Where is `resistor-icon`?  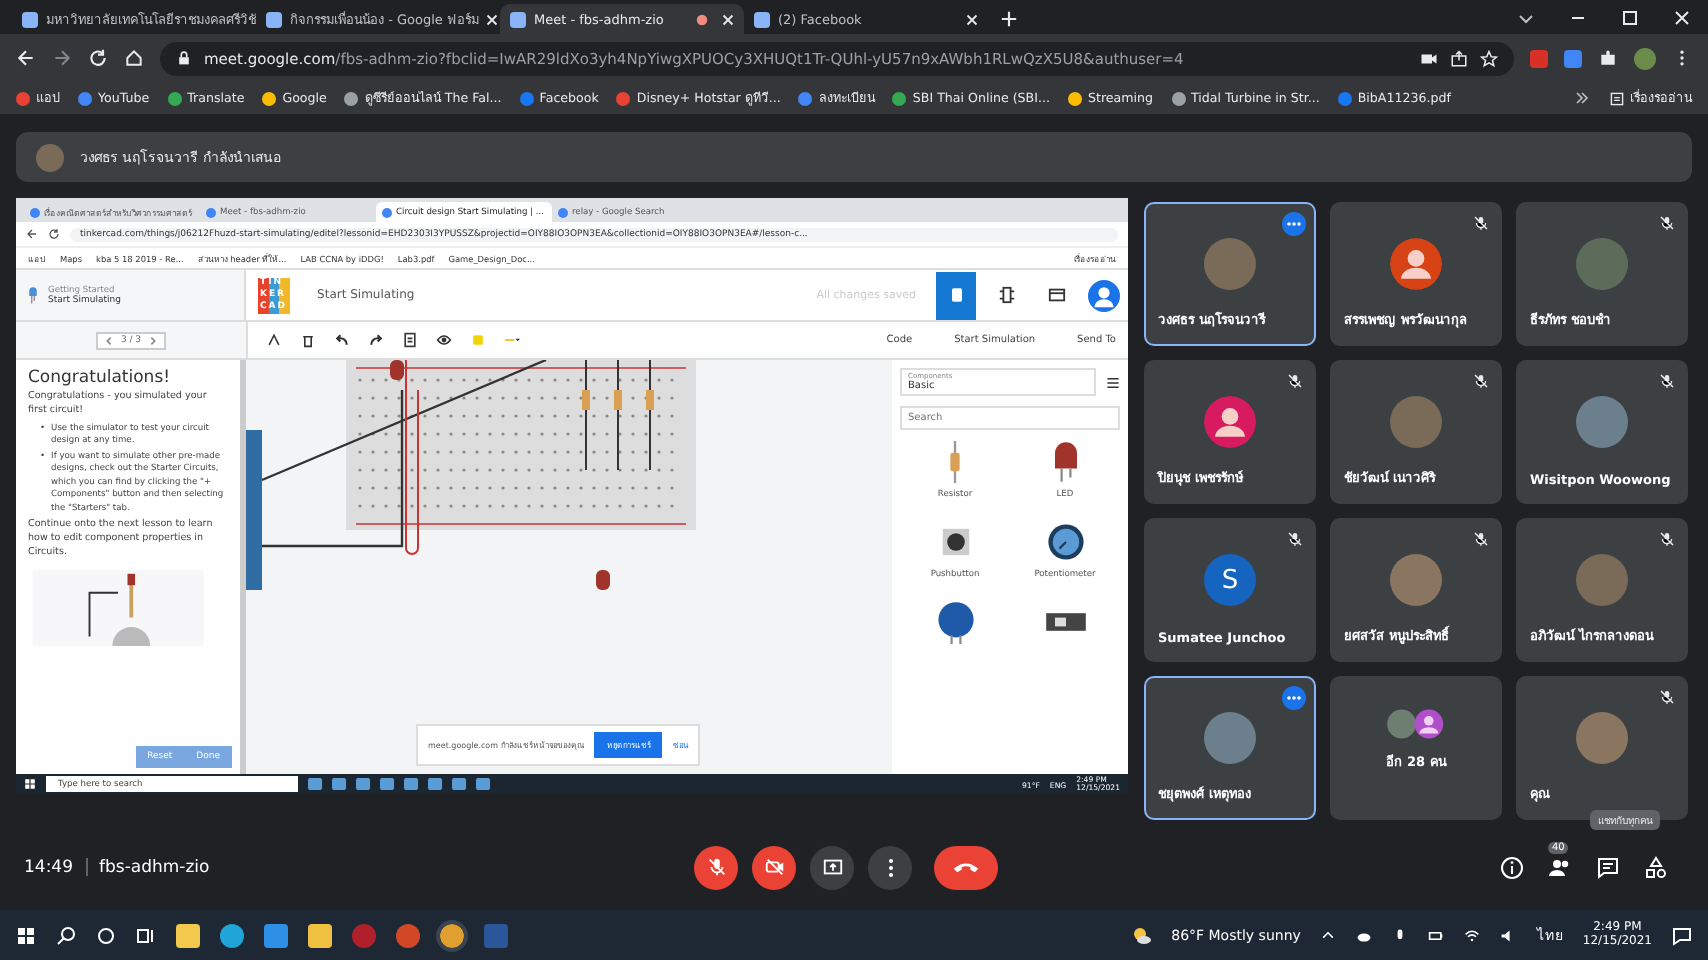
resistor-icon is located at coordinates (955, 462).